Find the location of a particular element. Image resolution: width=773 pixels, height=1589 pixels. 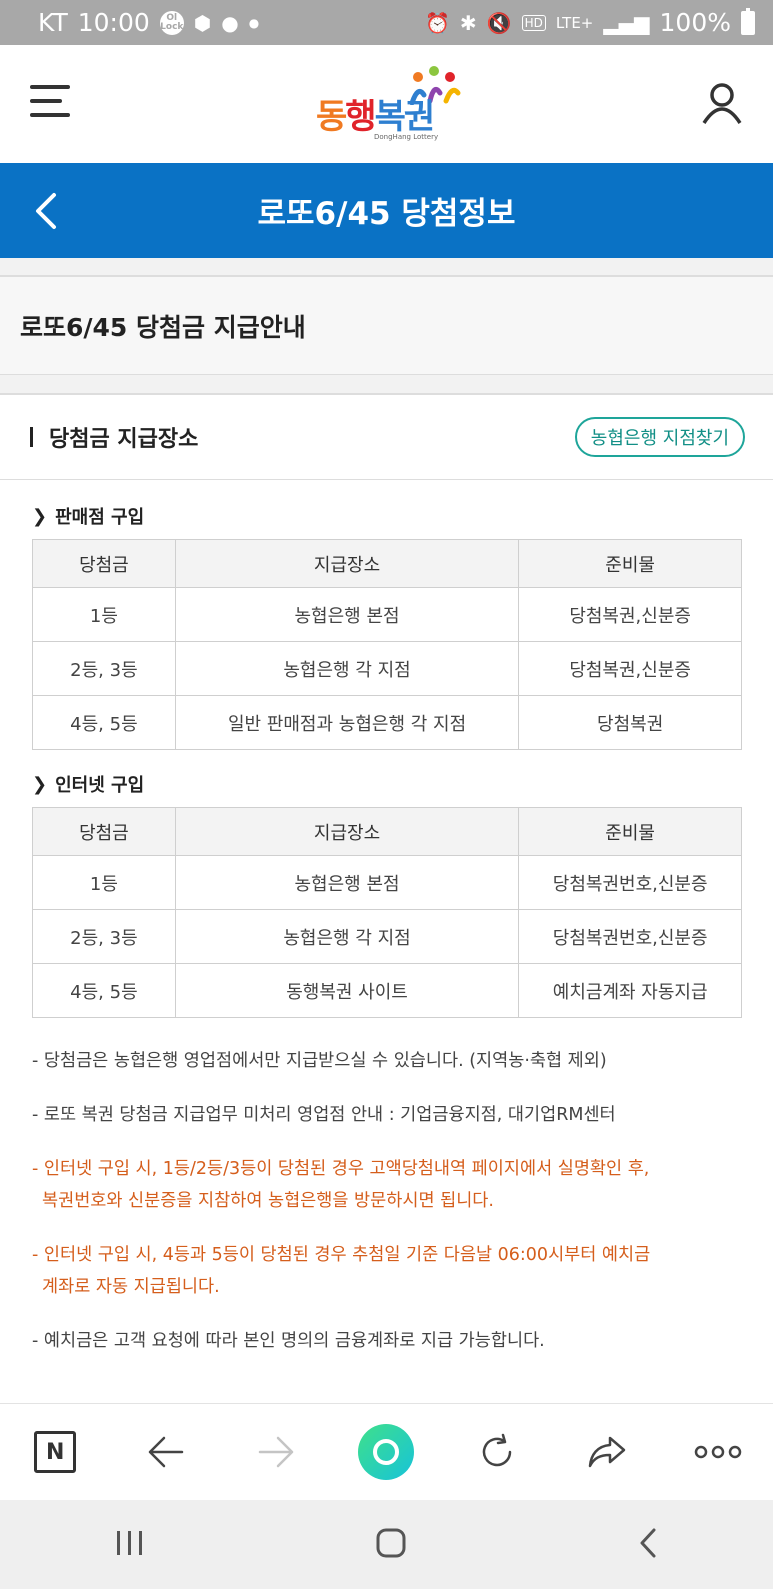

forward-arrow-icon is located at coordinates (276, 1452).